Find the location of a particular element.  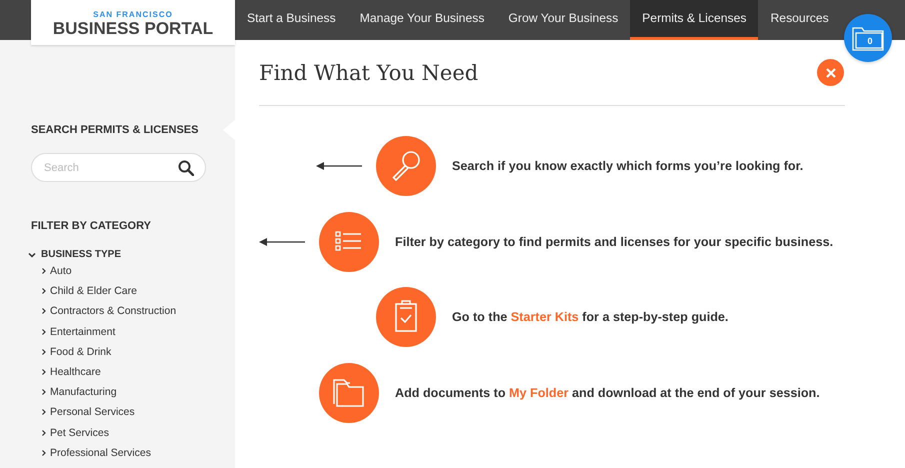

guide-text: Go to the Starter Kits for a step-by-step guide. is located at coordinates (590, 317).